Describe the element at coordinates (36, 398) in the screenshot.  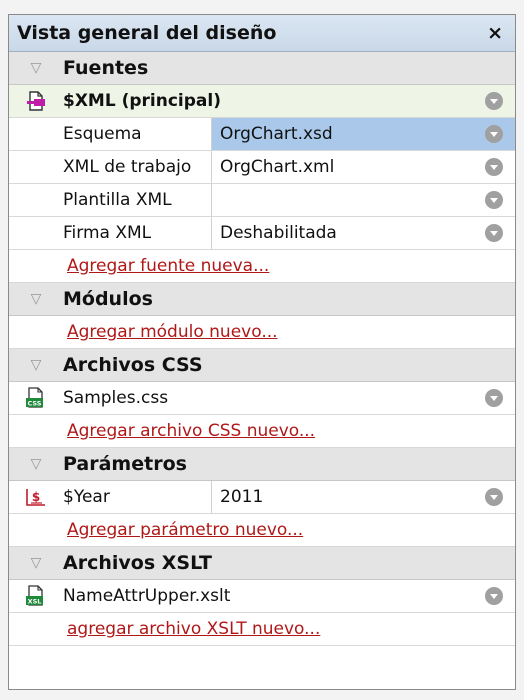
I see `css-file-icon: CSS` at that location.